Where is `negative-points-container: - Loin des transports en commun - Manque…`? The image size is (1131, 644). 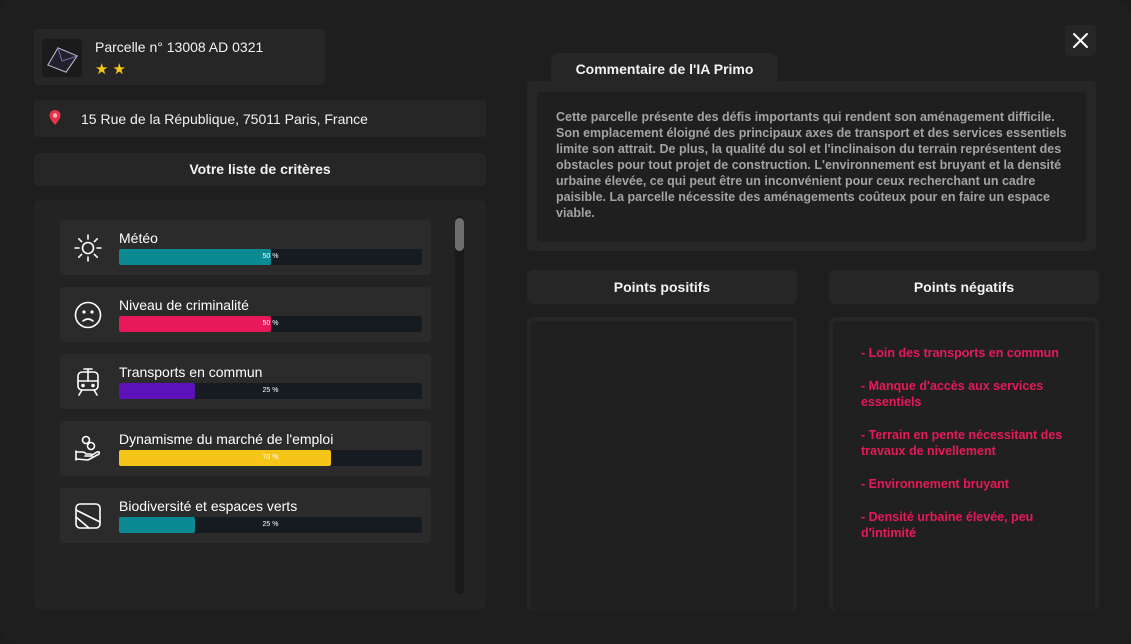 negative-points-container: - Loin des transports en commun - Manque… is located at coordinates (964, 466).